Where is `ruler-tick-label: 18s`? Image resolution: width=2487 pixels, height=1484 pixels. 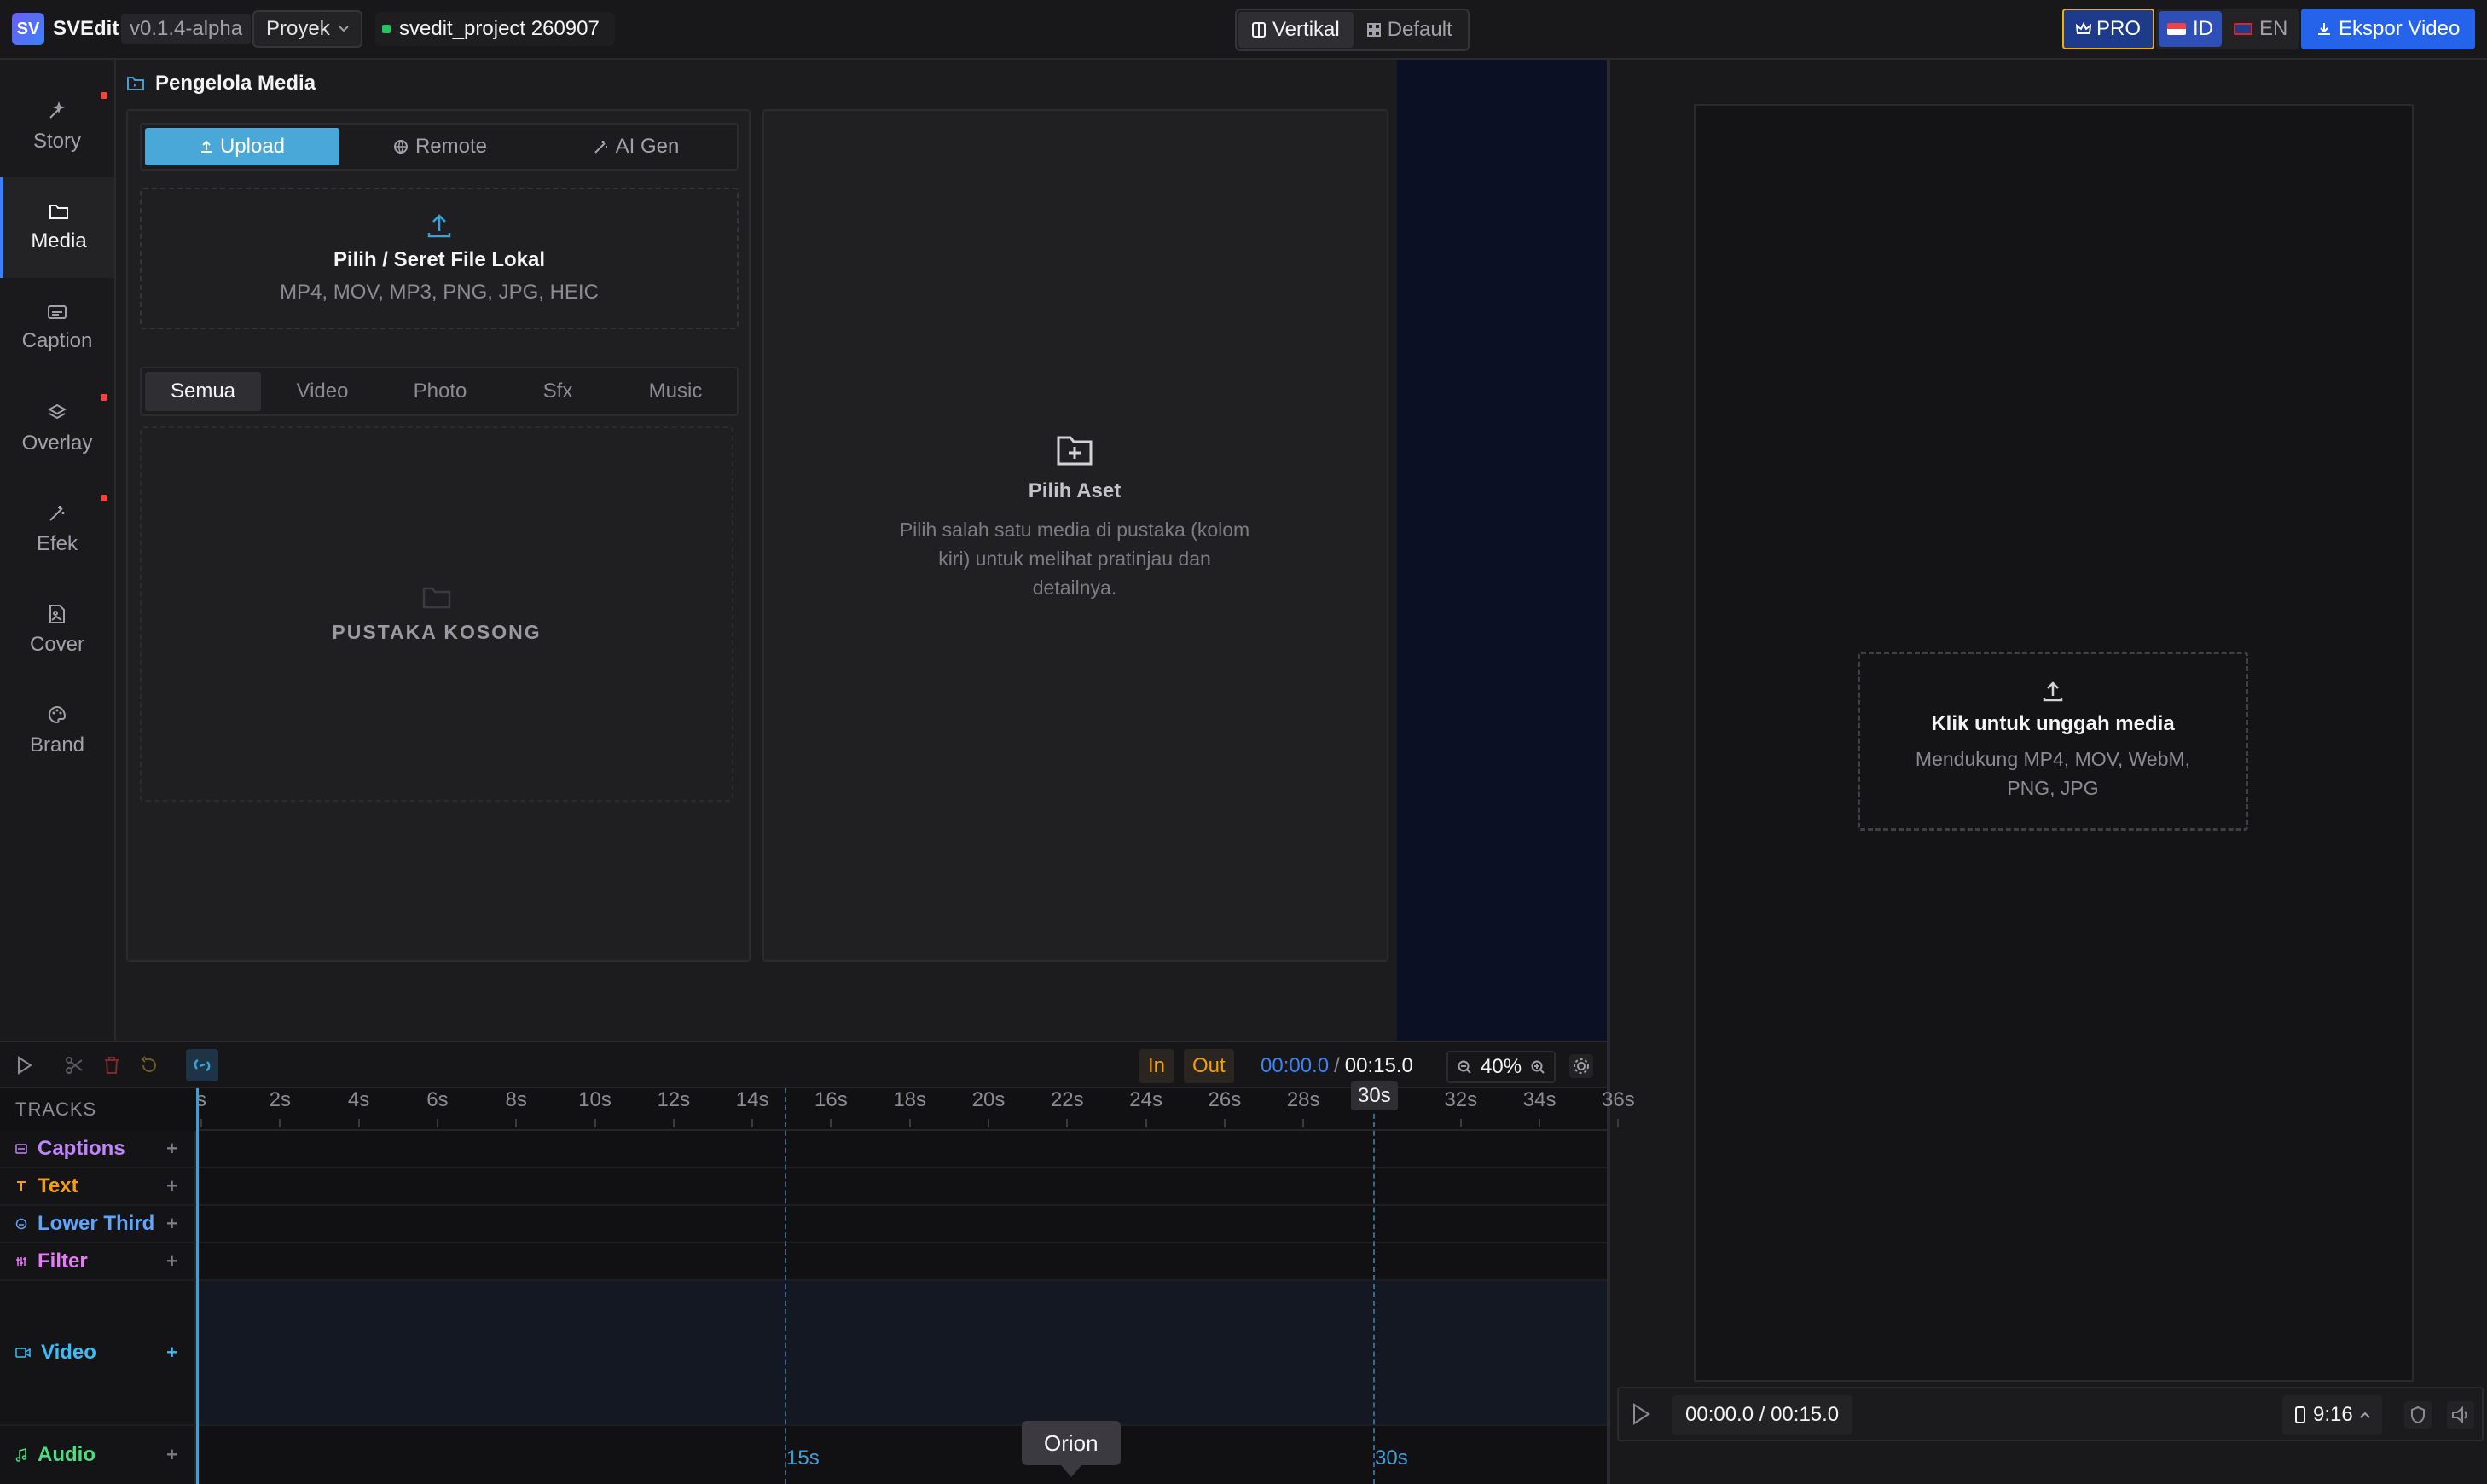
ruler-tick-label: 18s is located at coordinates (910, 1099).